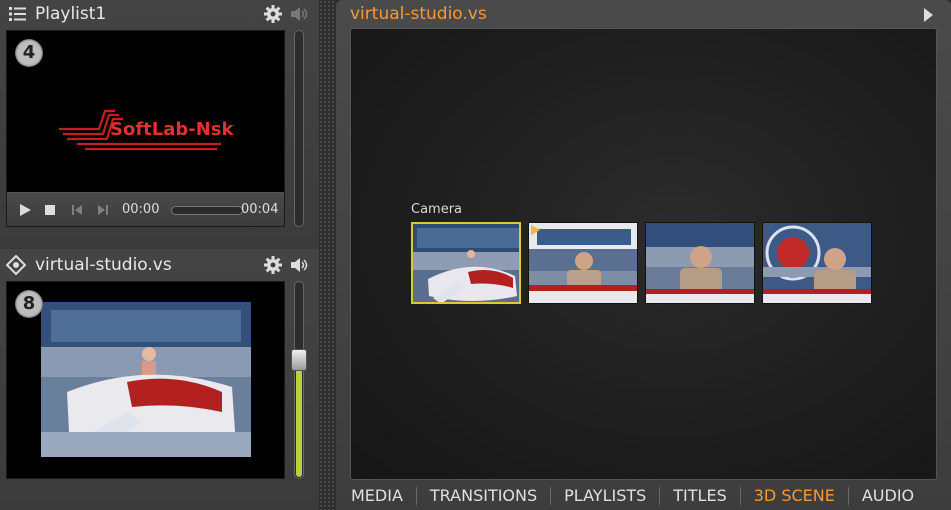 The width and height of the screenshot is (951, 510). I want to click on playlist-volume-slider, so click(299, 128).